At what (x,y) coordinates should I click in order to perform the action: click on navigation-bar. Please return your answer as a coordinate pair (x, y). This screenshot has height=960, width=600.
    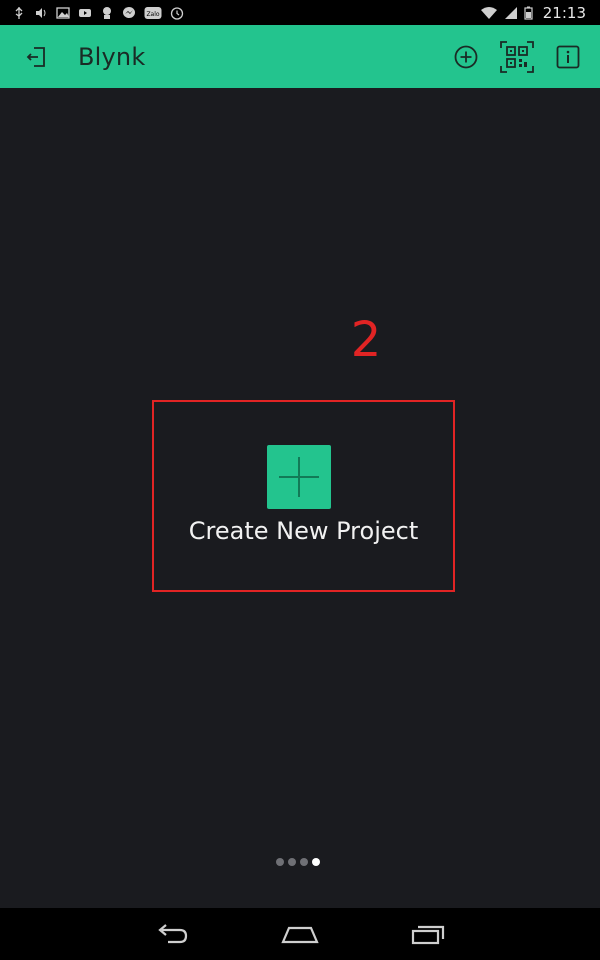
    Looking at the image, I should click on (300, 934).